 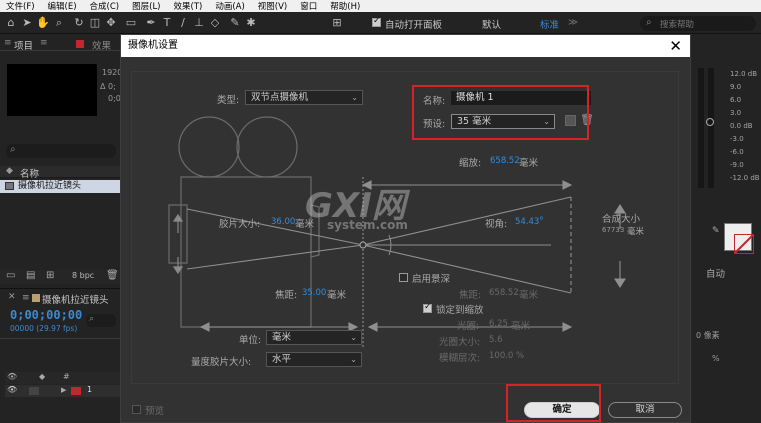 I want to click on column-name: 名称, so click(x=29, y=173).